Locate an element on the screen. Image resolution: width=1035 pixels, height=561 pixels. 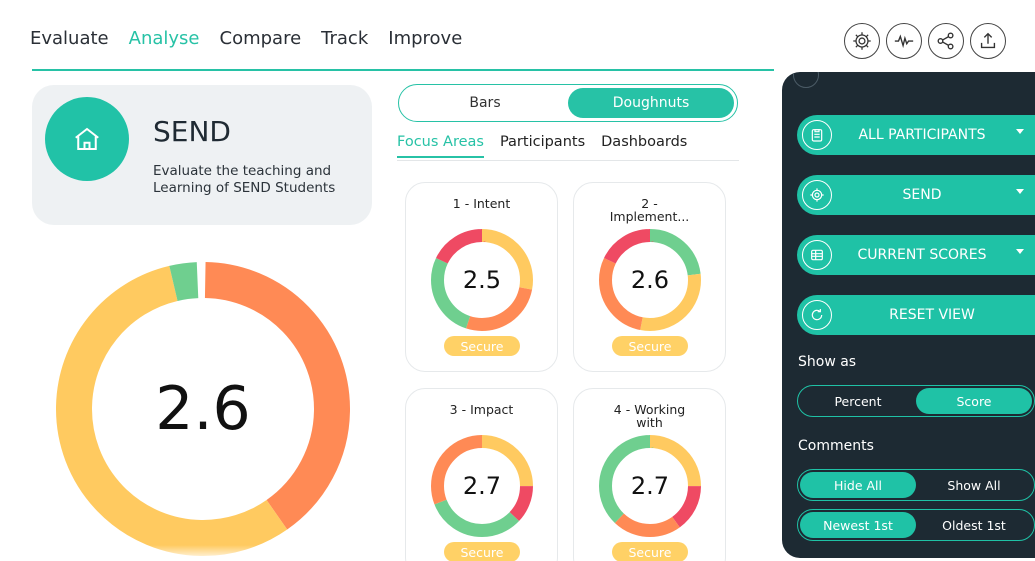
show-as-percent-option: Percent is located at coordinates (858, 401).